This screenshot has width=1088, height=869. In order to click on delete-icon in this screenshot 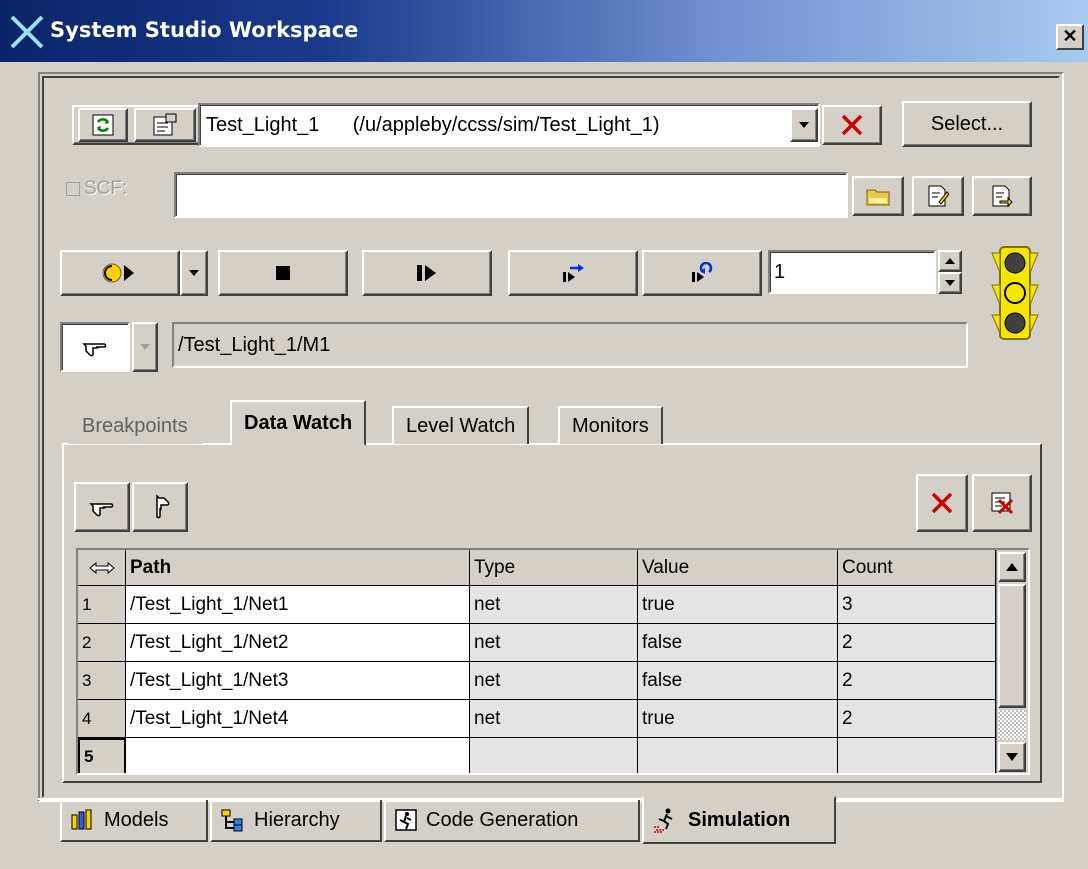, I will do `click(942, 503)`.